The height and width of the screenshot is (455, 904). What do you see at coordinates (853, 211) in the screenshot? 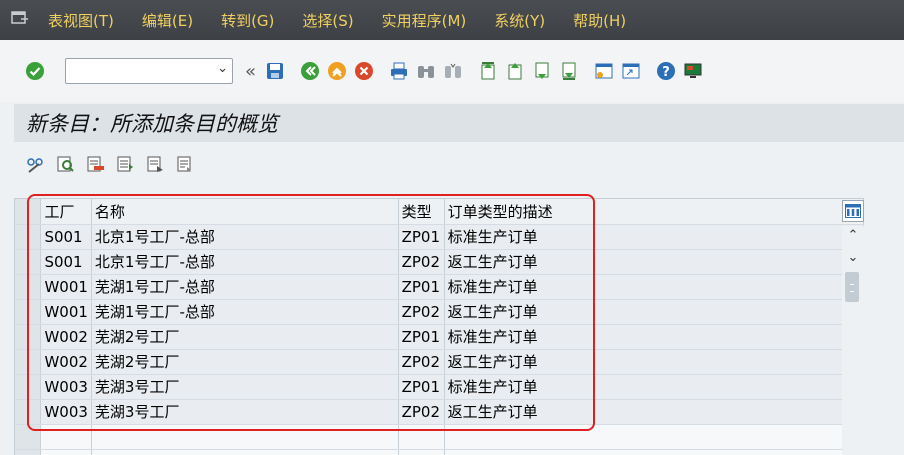
I see `table-settings-button` at bounding box center [853, 211].